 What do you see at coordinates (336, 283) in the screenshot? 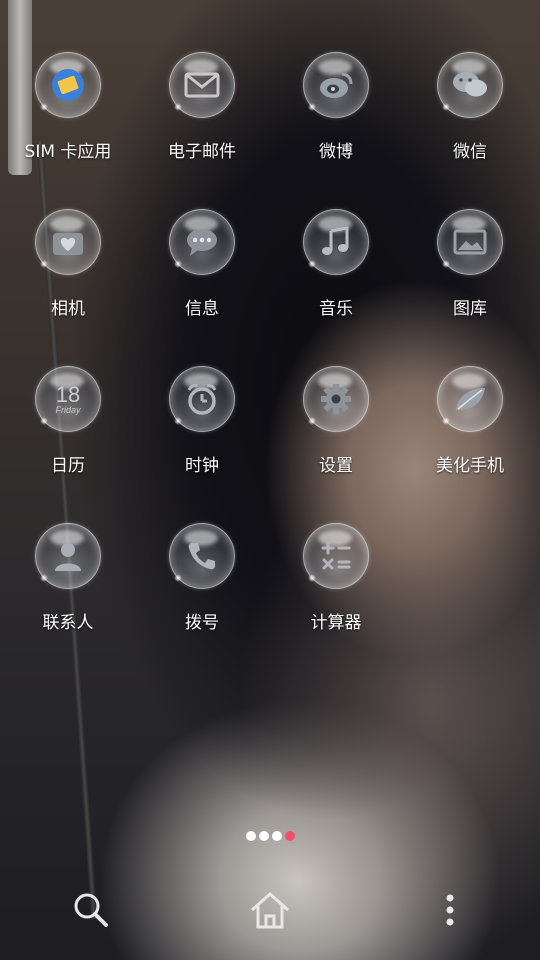
I see `app-music: 音乐` at bounding box center [336, 283].